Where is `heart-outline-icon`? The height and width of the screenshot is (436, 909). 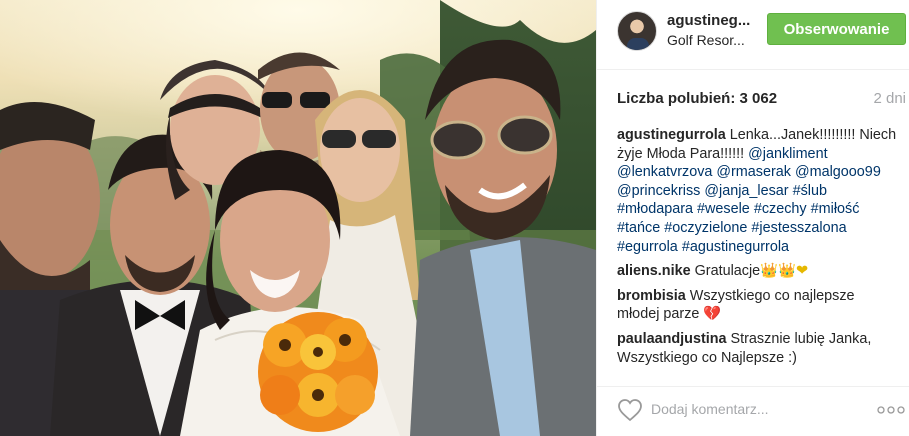 heart-outline-icon is located at coordinates (630, 410).